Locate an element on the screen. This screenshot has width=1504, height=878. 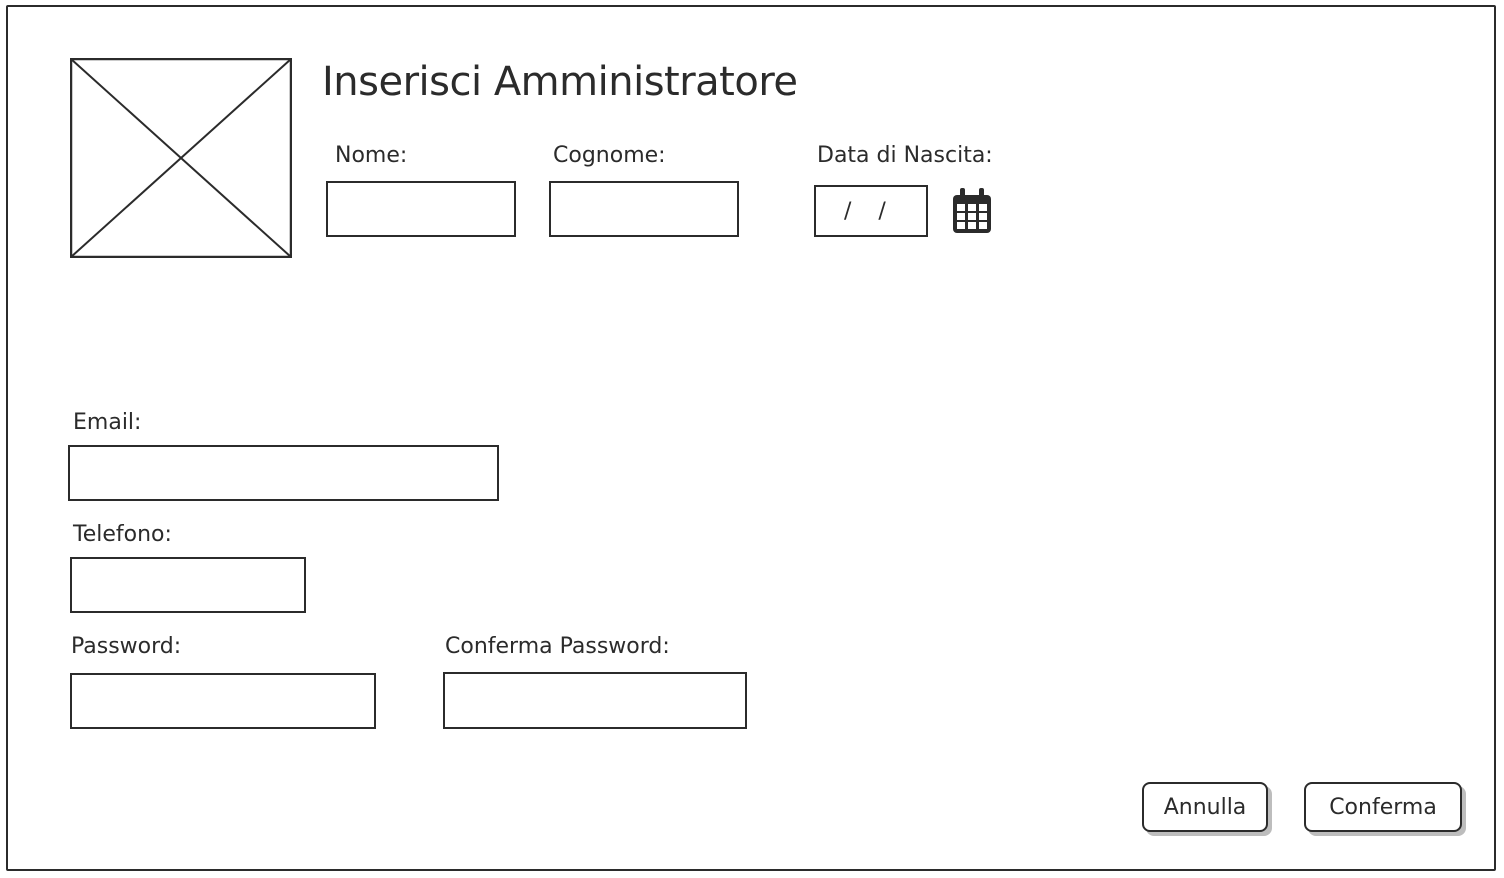
calendar-icon is located at coordinates (972, 211).